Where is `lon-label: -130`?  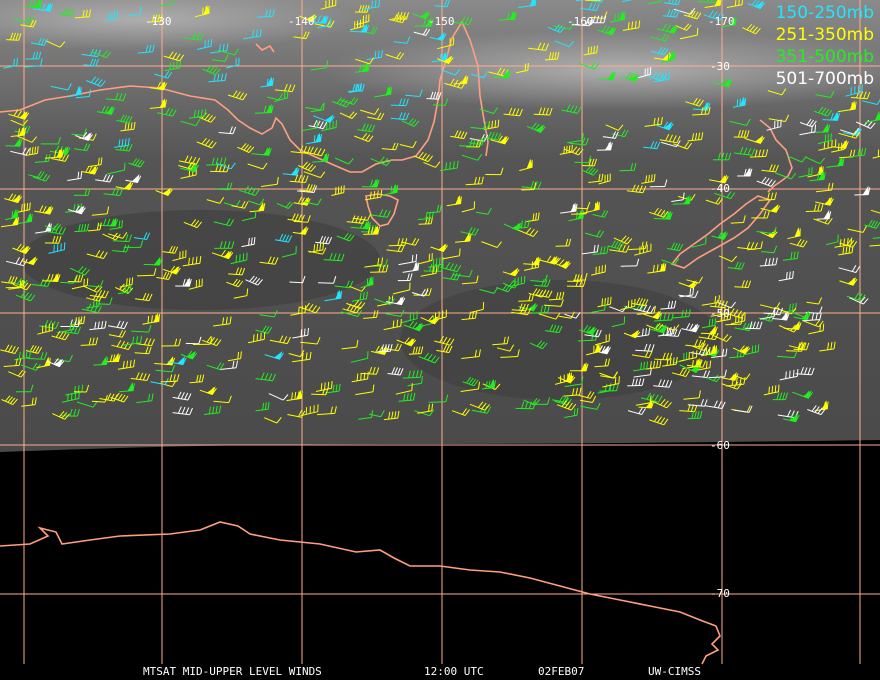 lon-label: -130 is located at coordinates (158, 21).